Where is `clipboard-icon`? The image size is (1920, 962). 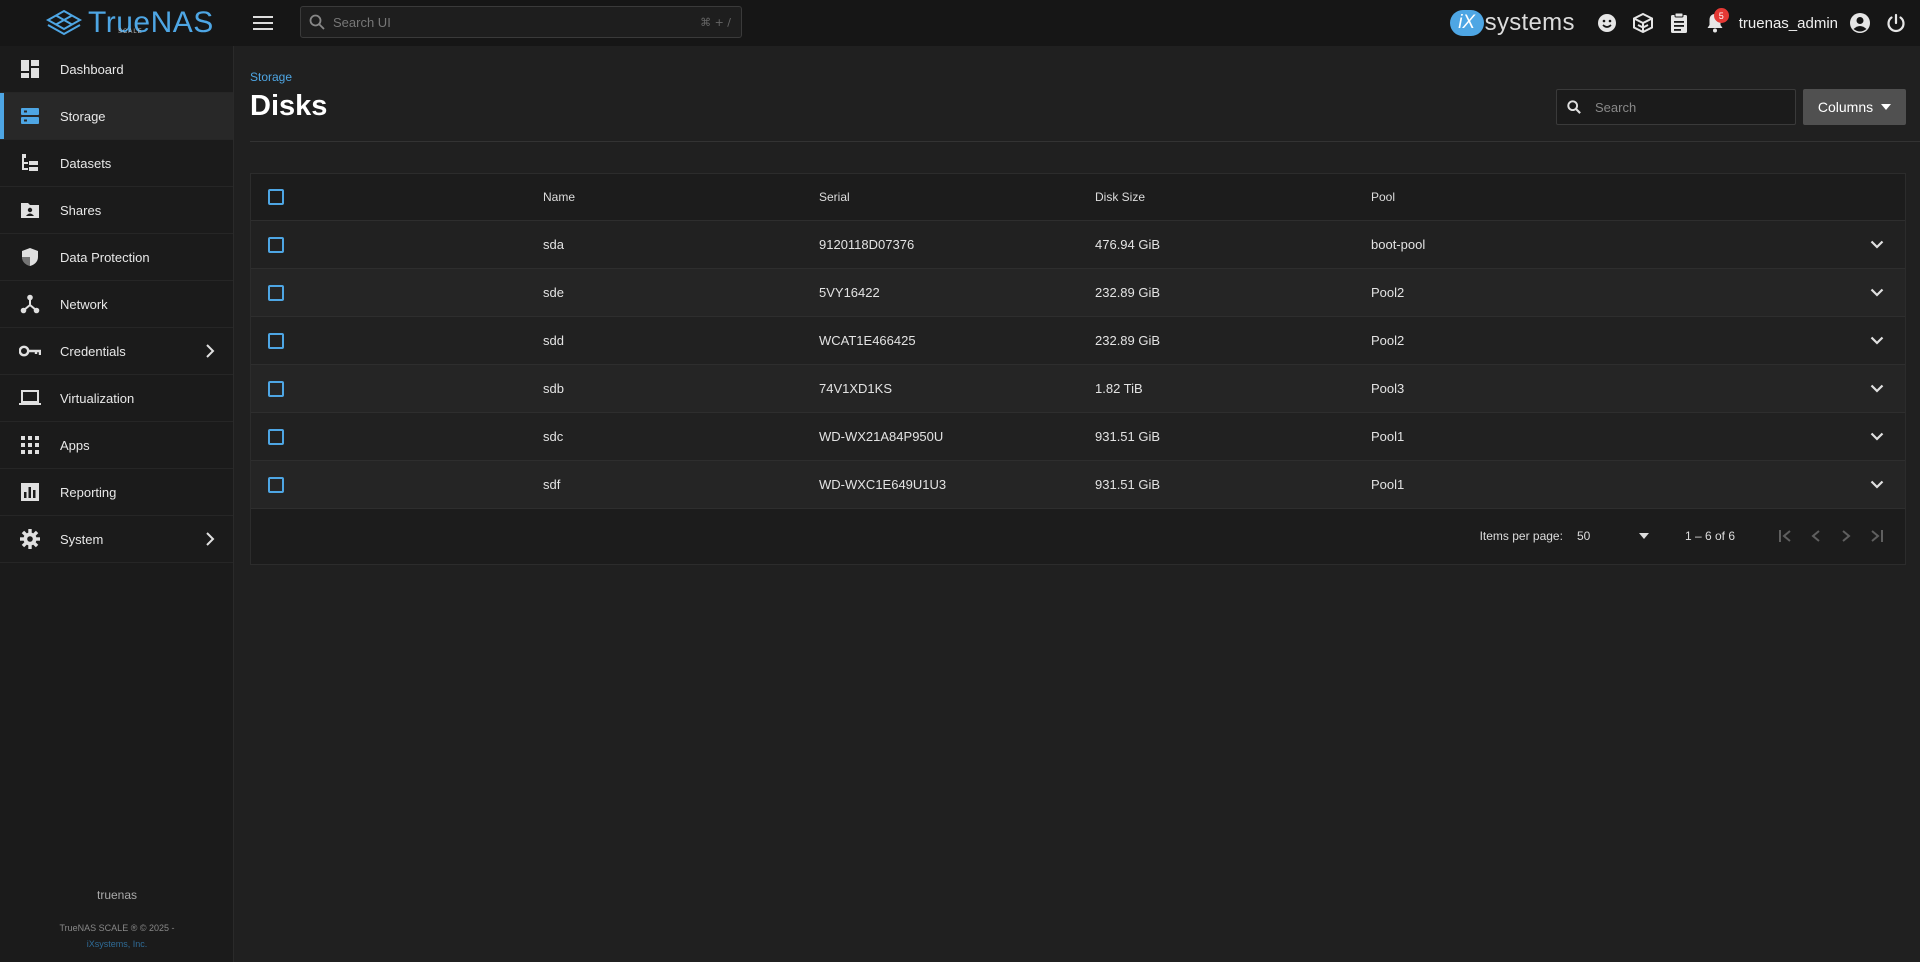 clipboard-icon is located at coordinates (1678, 22).